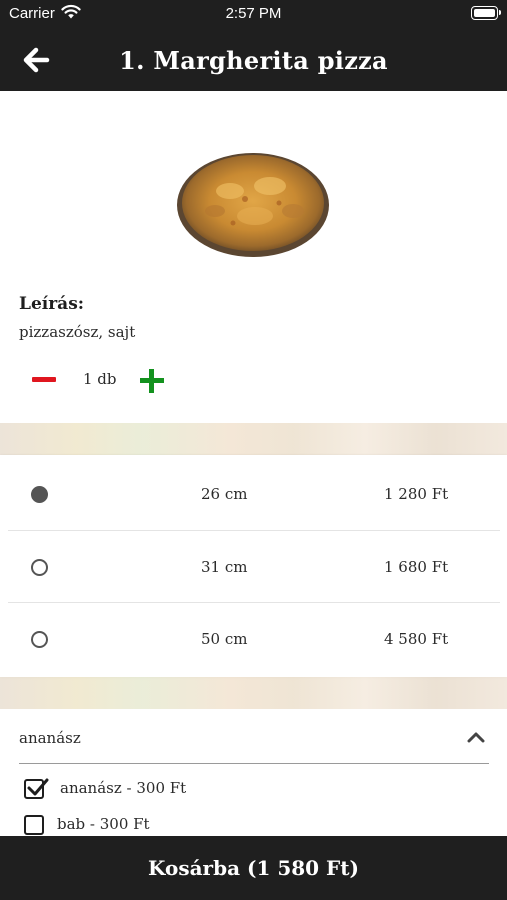  I want to click on topping-group-title: ananász, so click(50, 738).